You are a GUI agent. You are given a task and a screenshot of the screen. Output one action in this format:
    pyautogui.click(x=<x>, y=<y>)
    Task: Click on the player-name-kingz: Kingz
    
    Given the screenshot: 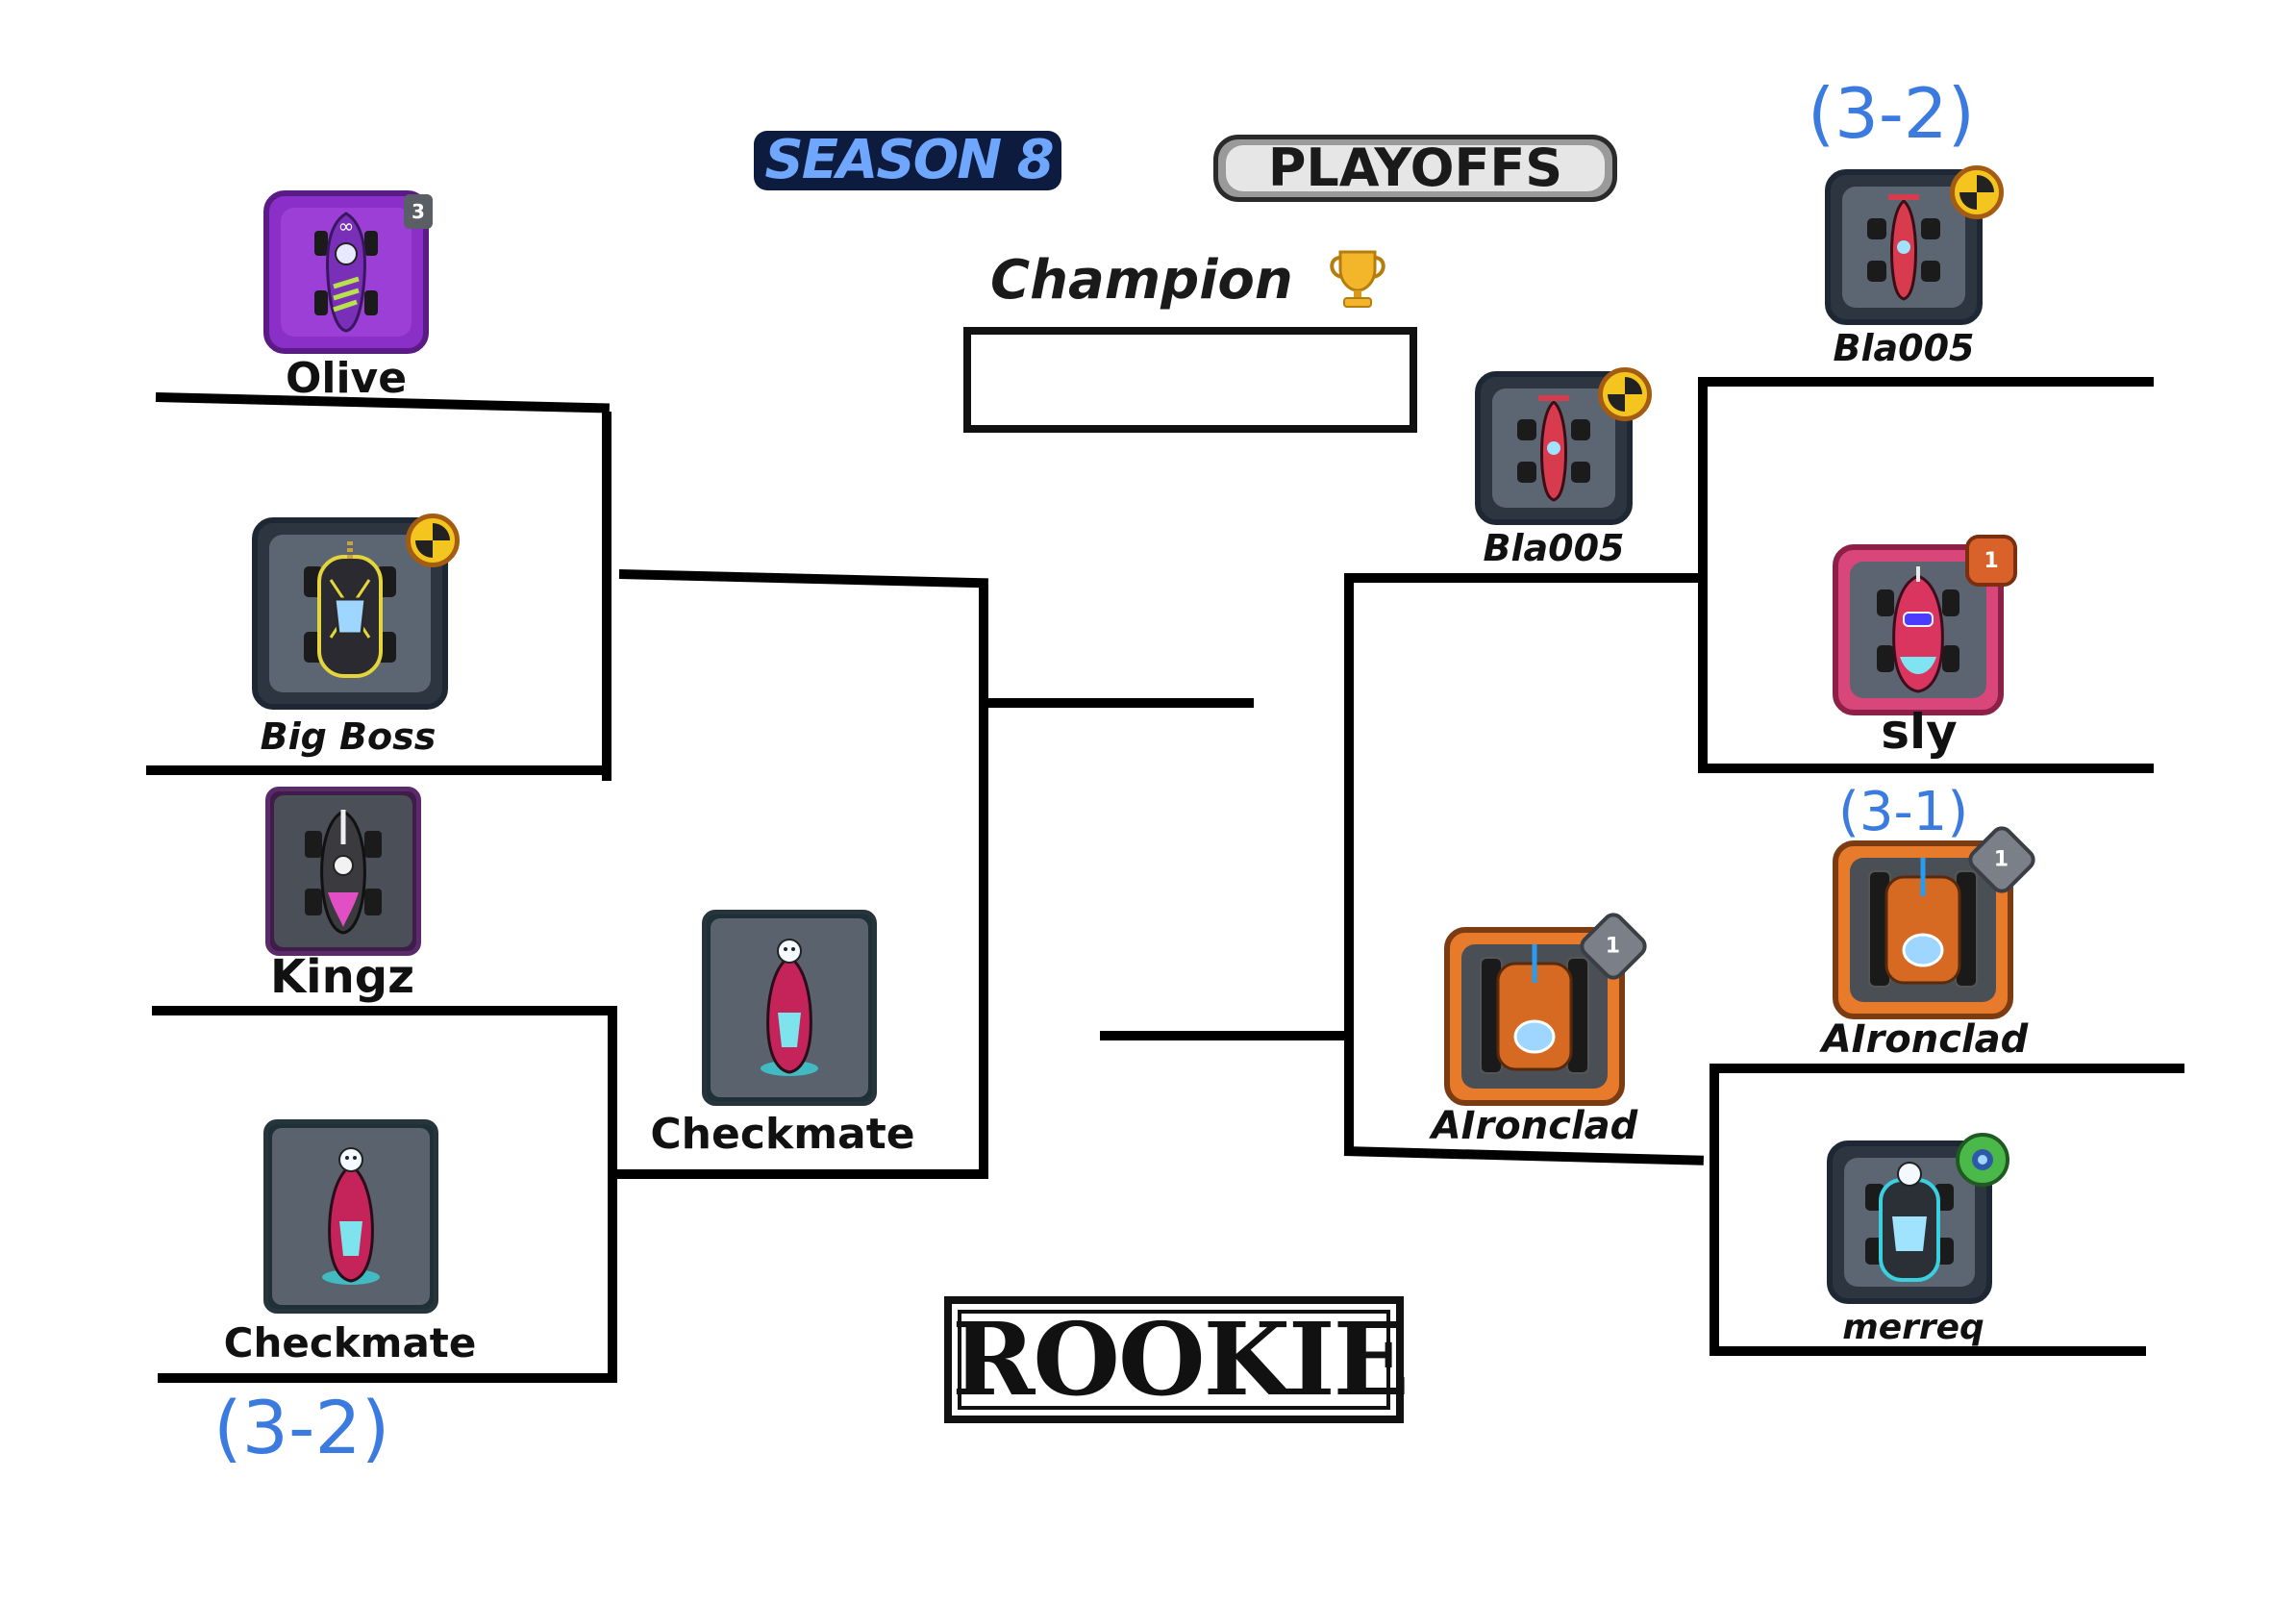 What is the action you would take?
    pyautogui.click(x=342, y=977)
    